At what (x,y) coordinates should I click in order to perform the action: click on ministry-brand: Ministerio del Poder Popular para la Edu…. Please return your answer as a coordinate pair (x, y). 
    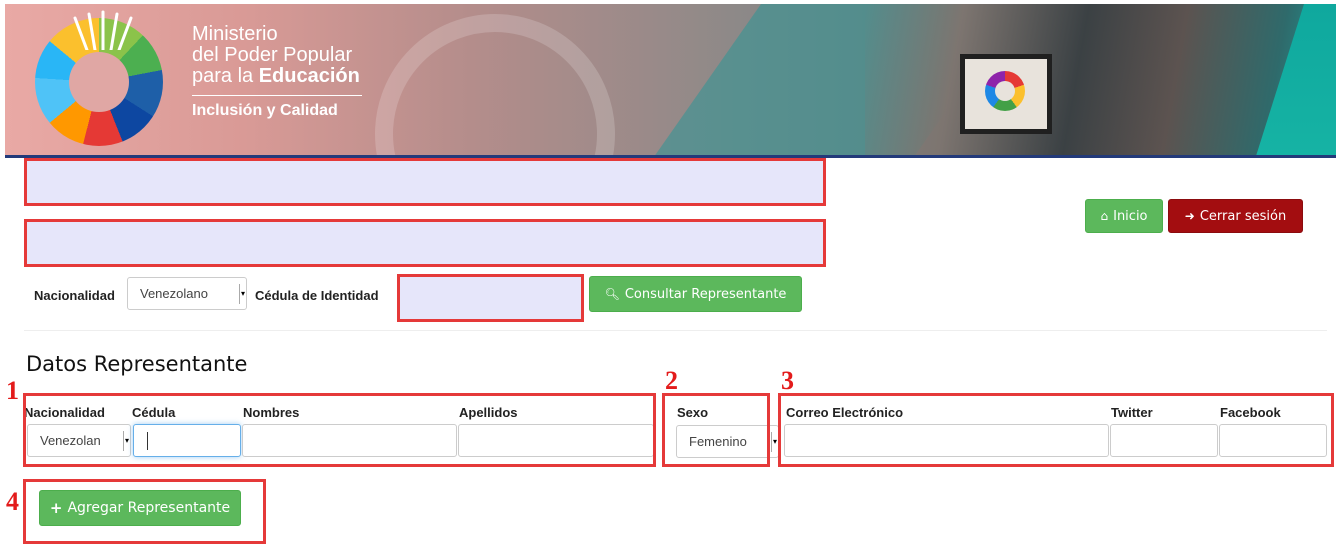
    Looking at the image, I should click on (277, 72).